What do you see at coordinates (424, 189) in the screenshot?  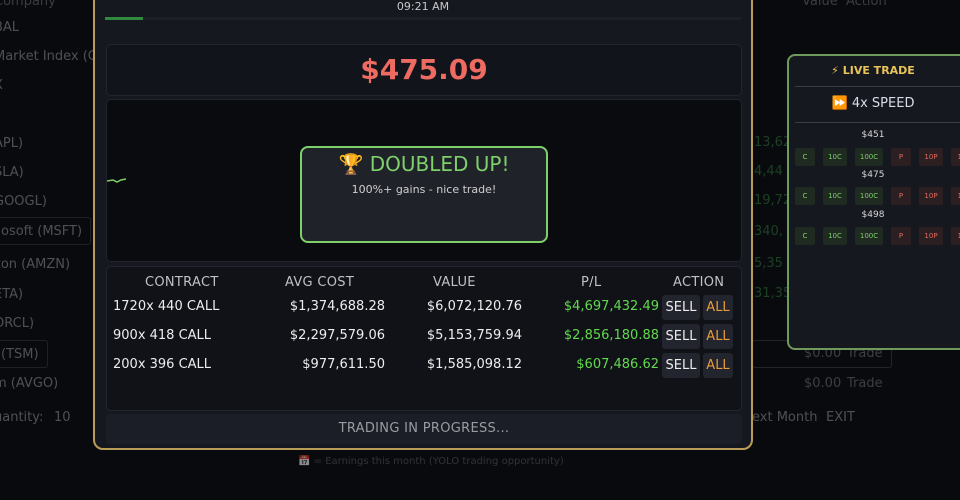 I see `popup-subtitle: 100%+ gains - nice trade!` at bounding box center [424, 189].